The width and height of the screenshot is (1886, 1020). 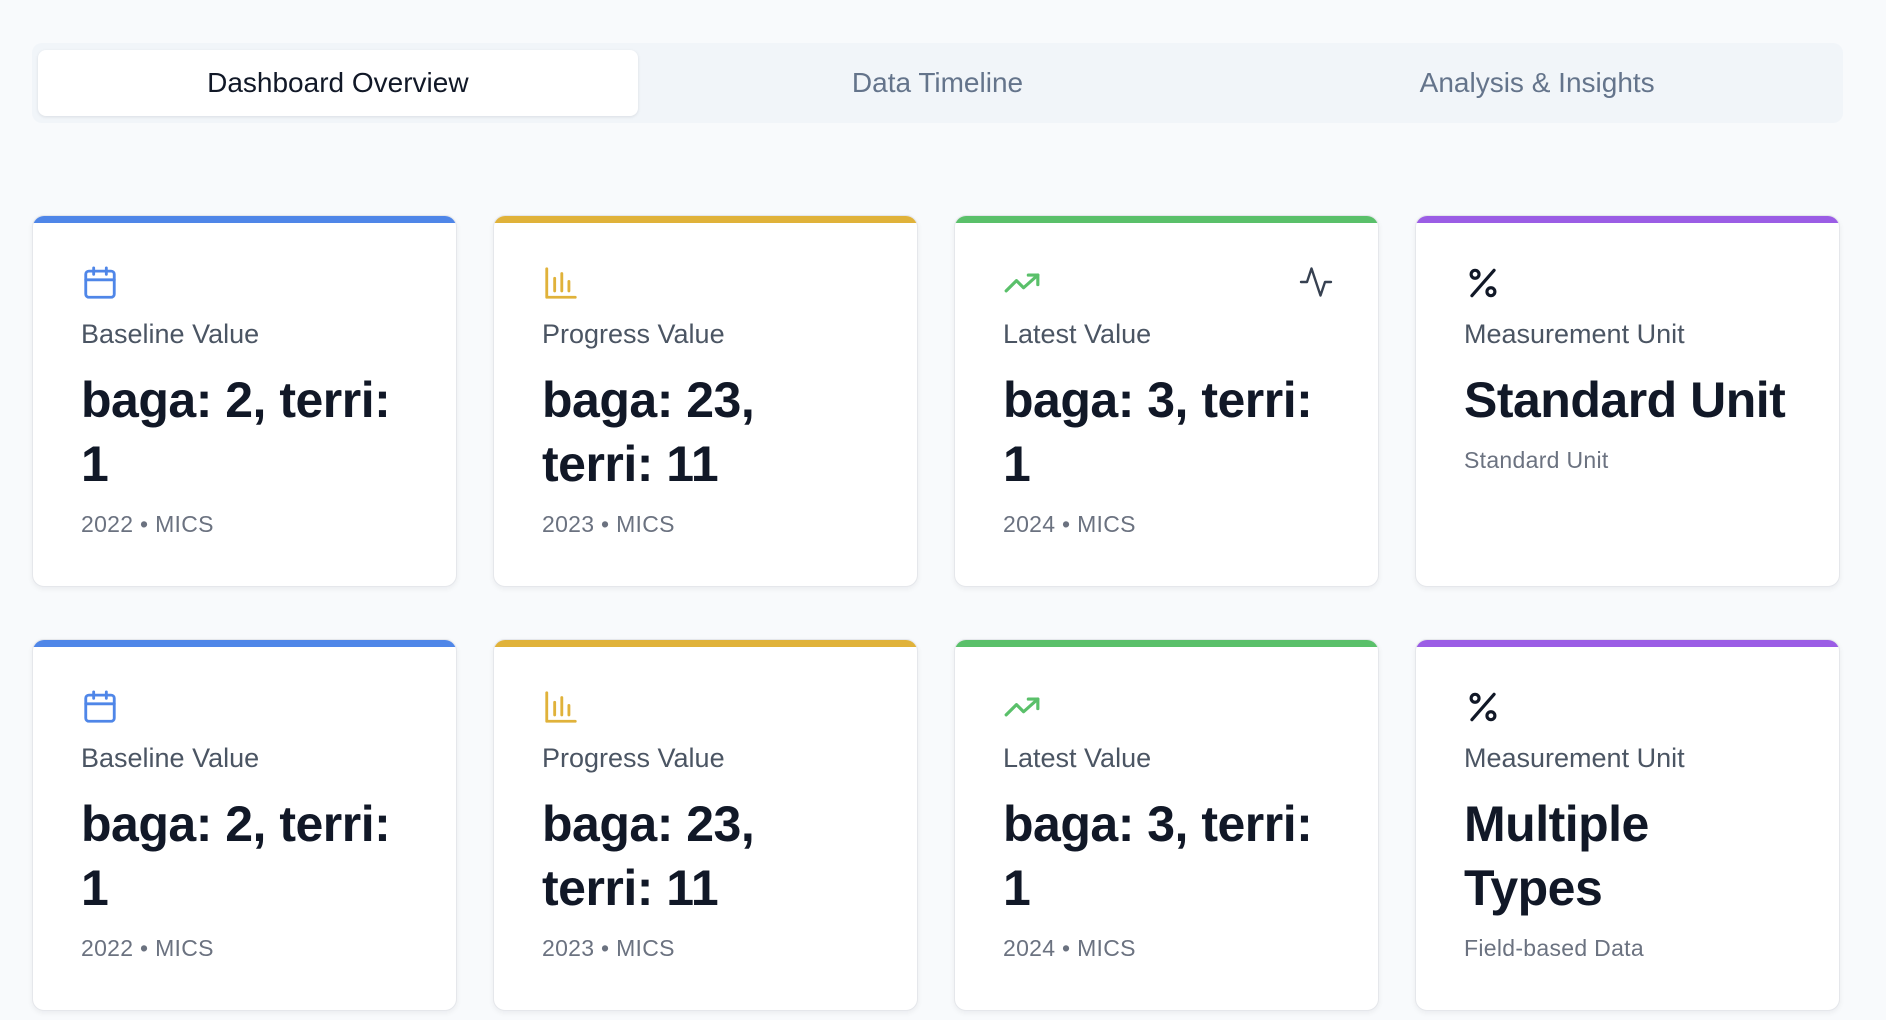 What do you see at coordinates (338, 83) in the screenshot?
I see `tab-dashboard-overview: Dashboard Overview` at bounding box center [338, 83].